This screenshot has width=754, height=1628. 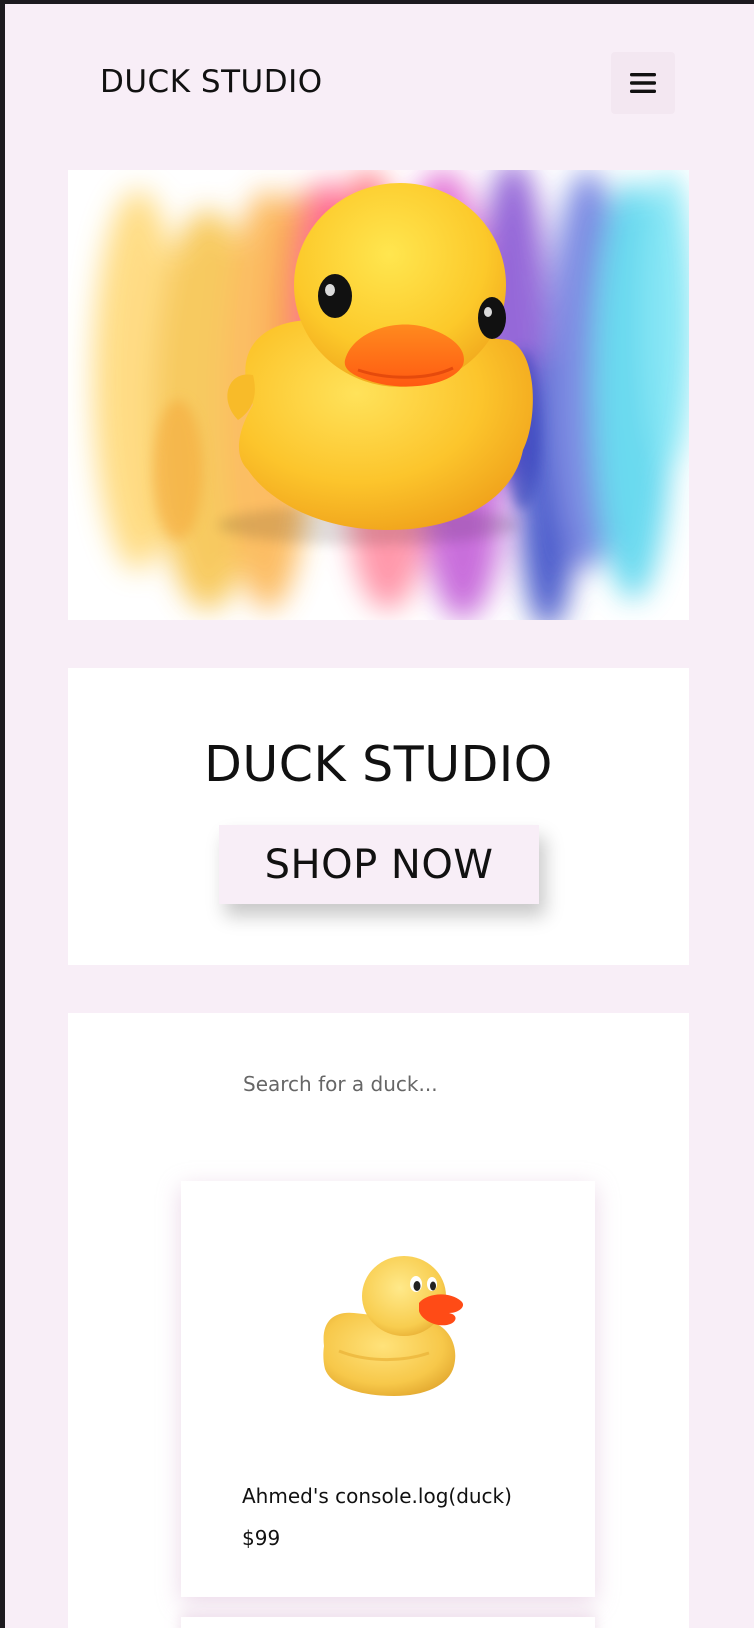 What do you see at coordinates (379, 864) in the screenshot?
I see `shop-now-button: SHOP NOW` at bounding box center [379, 864].